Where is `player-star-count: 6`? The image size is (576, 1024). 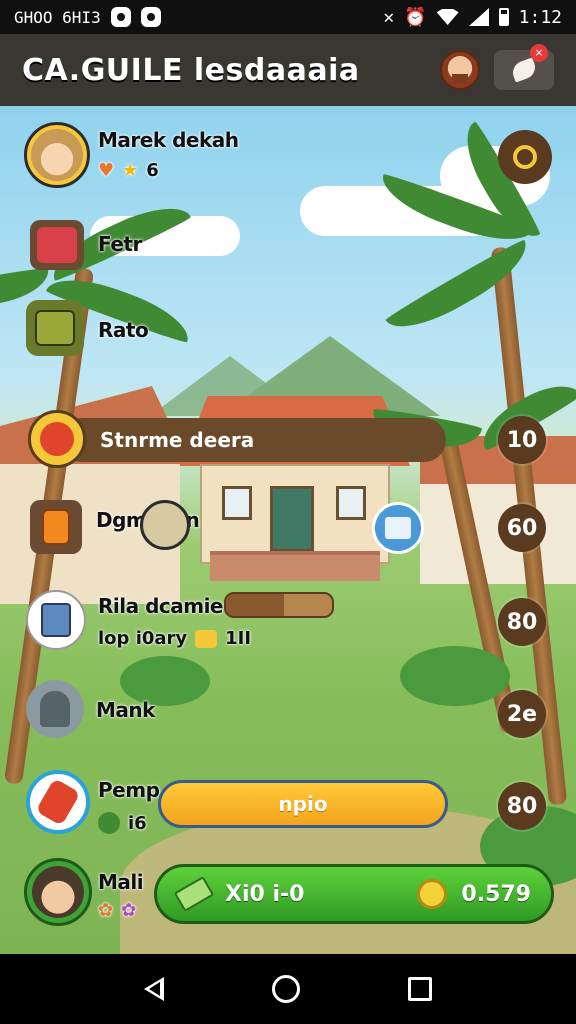 player-star-count: 6 is located at coordinates (152, 170).